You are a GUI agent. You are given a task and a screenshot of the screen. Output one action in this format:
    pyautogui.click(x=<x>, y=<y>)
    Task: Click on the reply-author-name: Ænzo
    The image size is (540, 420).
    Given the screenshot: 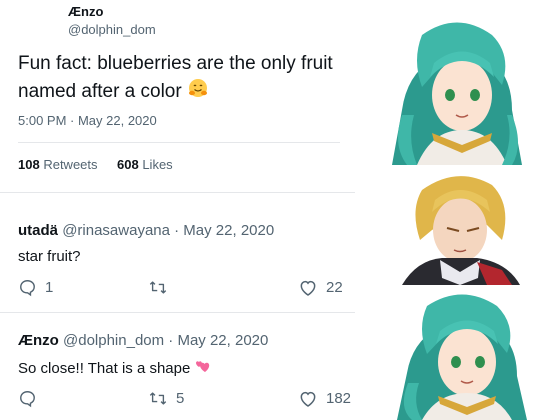 What is the action you would take?
    pyautogui.click(x=38, y=340)
    